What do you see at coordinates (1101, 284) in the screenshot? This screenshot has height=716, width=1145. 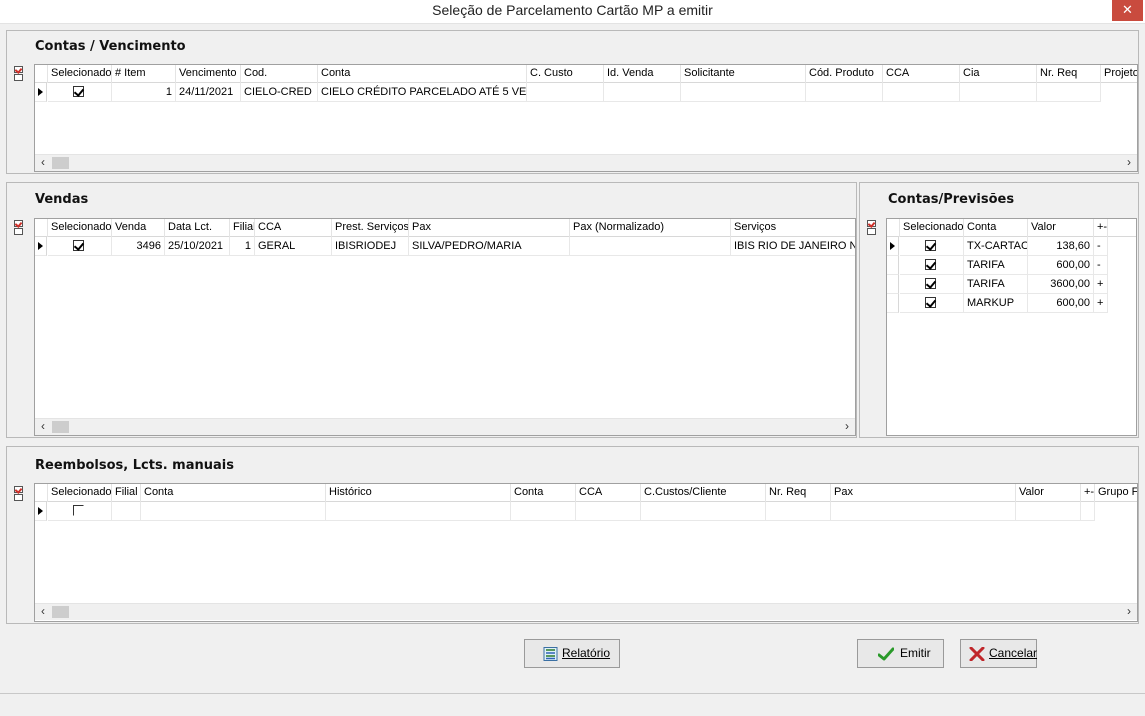 I see `cell-sinal: +` at bounding box center [1101, 284].